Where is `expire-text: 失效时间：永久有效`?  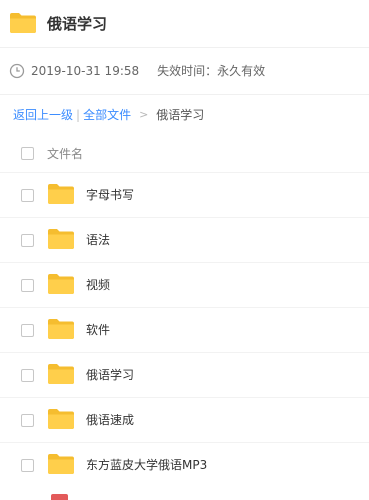
expire-text: 失效时间：永久有效 is located at coordinates (211, 71).